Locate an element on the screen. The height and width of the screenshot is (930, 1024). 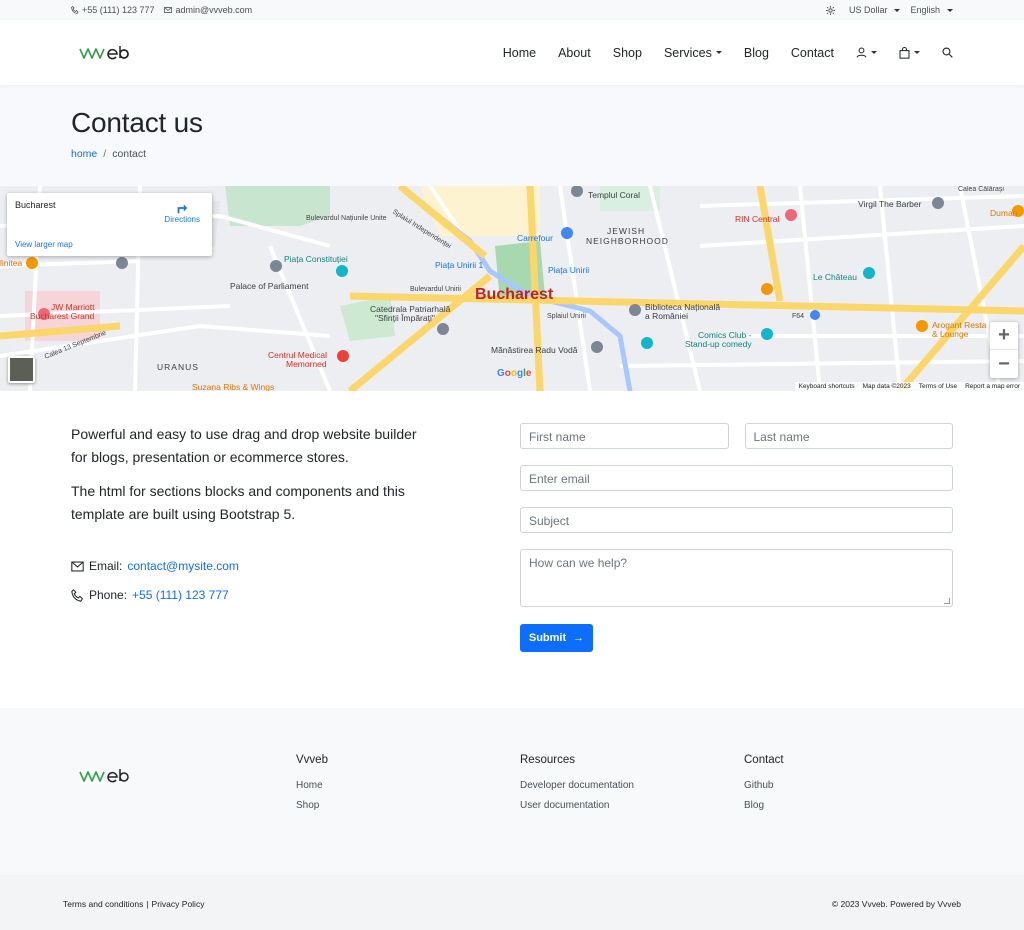
cart-menu is located at coordinates (909, 52).